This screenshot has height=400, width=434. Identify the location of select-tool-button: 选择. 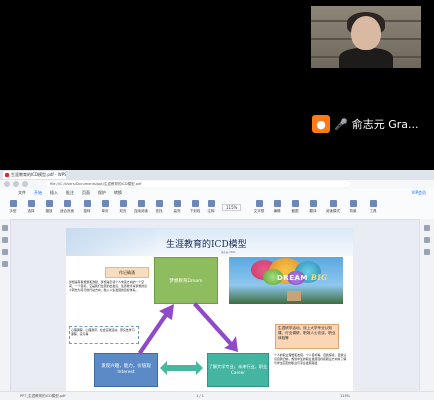
(31, 207).